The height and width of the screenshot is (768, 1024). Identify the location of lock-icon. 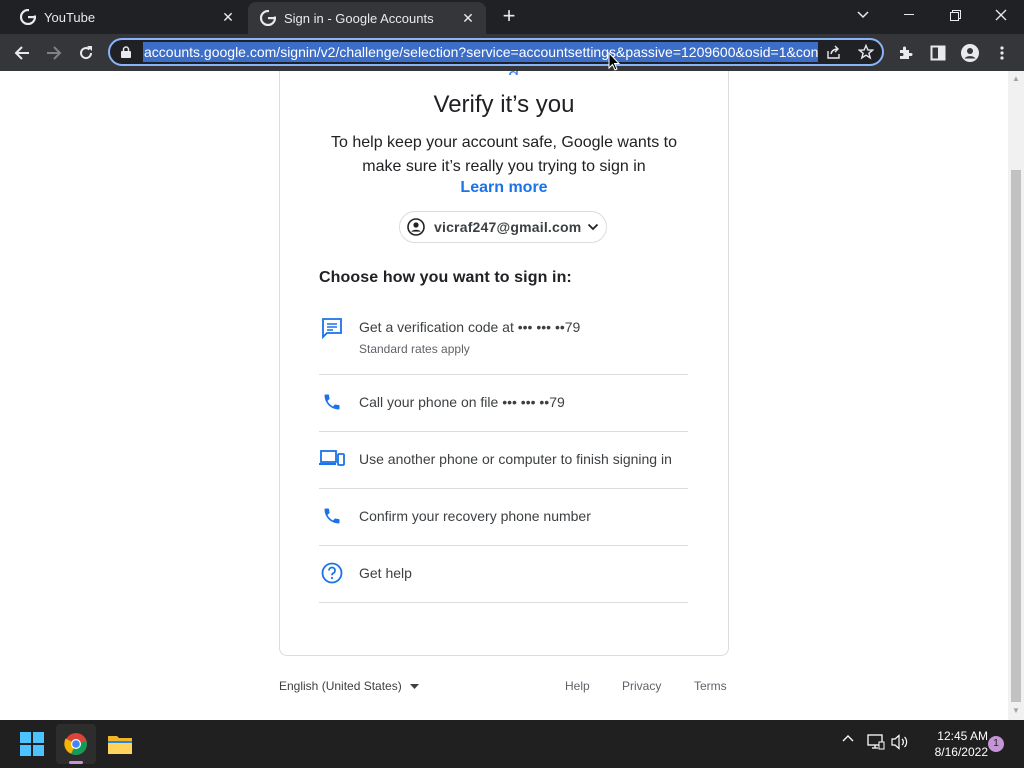
(128, 52).